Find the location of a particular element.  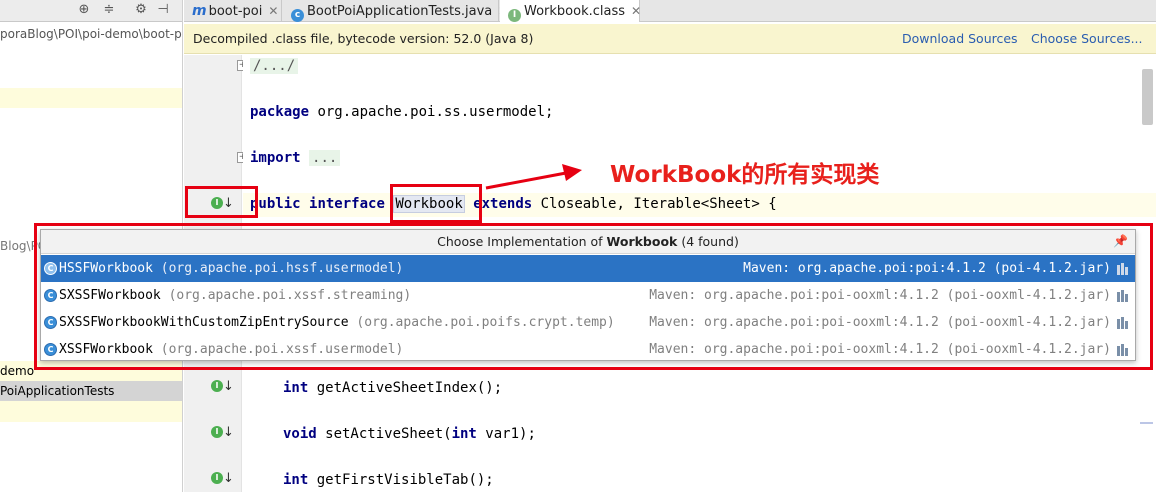

code-line-method-2: void setActiveSheet(int var1); is located at coordinates (409, 434).